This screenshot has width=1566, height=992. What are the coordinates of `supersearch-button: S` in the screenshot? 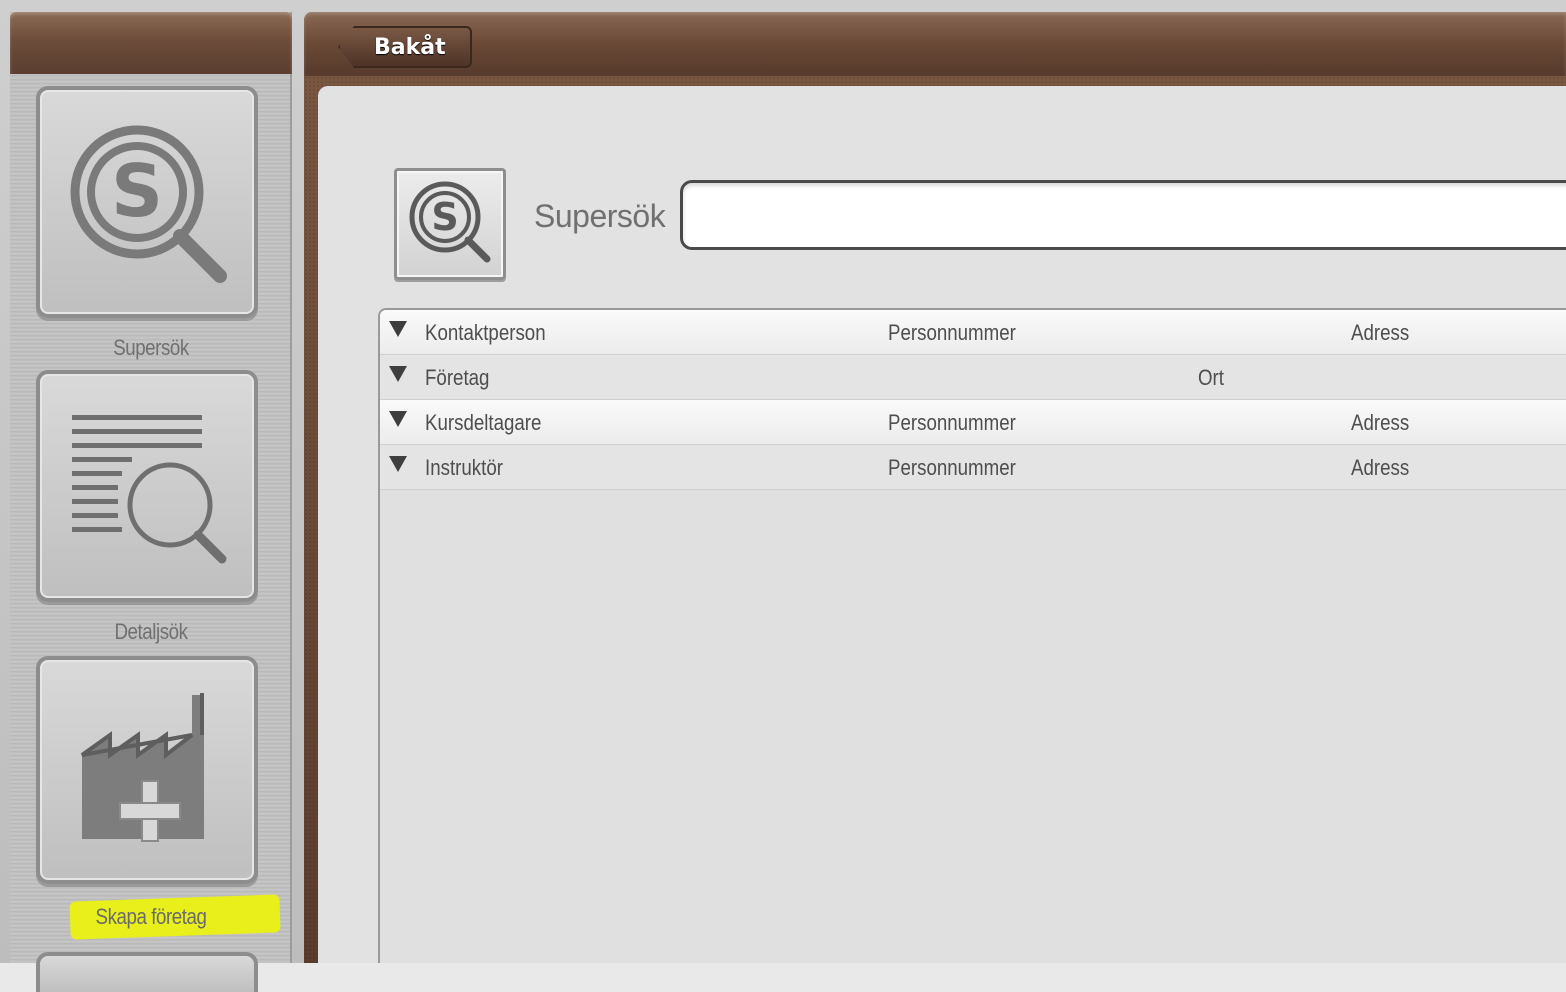 It's located at (450, 224).